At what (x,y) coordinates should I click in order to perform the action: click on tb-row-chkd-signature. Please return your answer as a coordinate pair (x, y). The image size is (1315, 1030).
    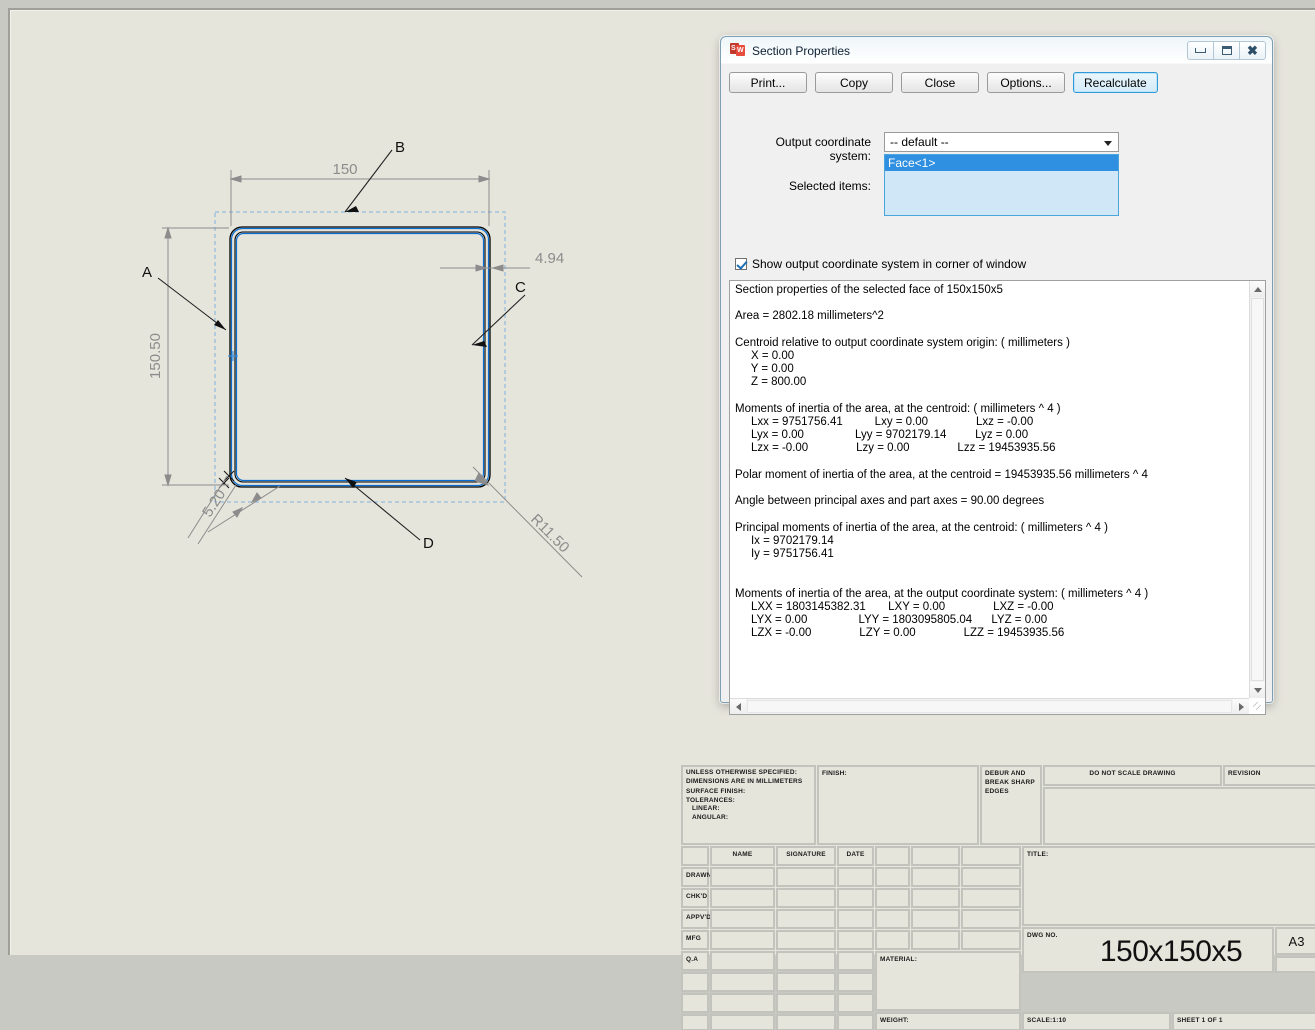
    Looking at the image, I should click on (806, 898).